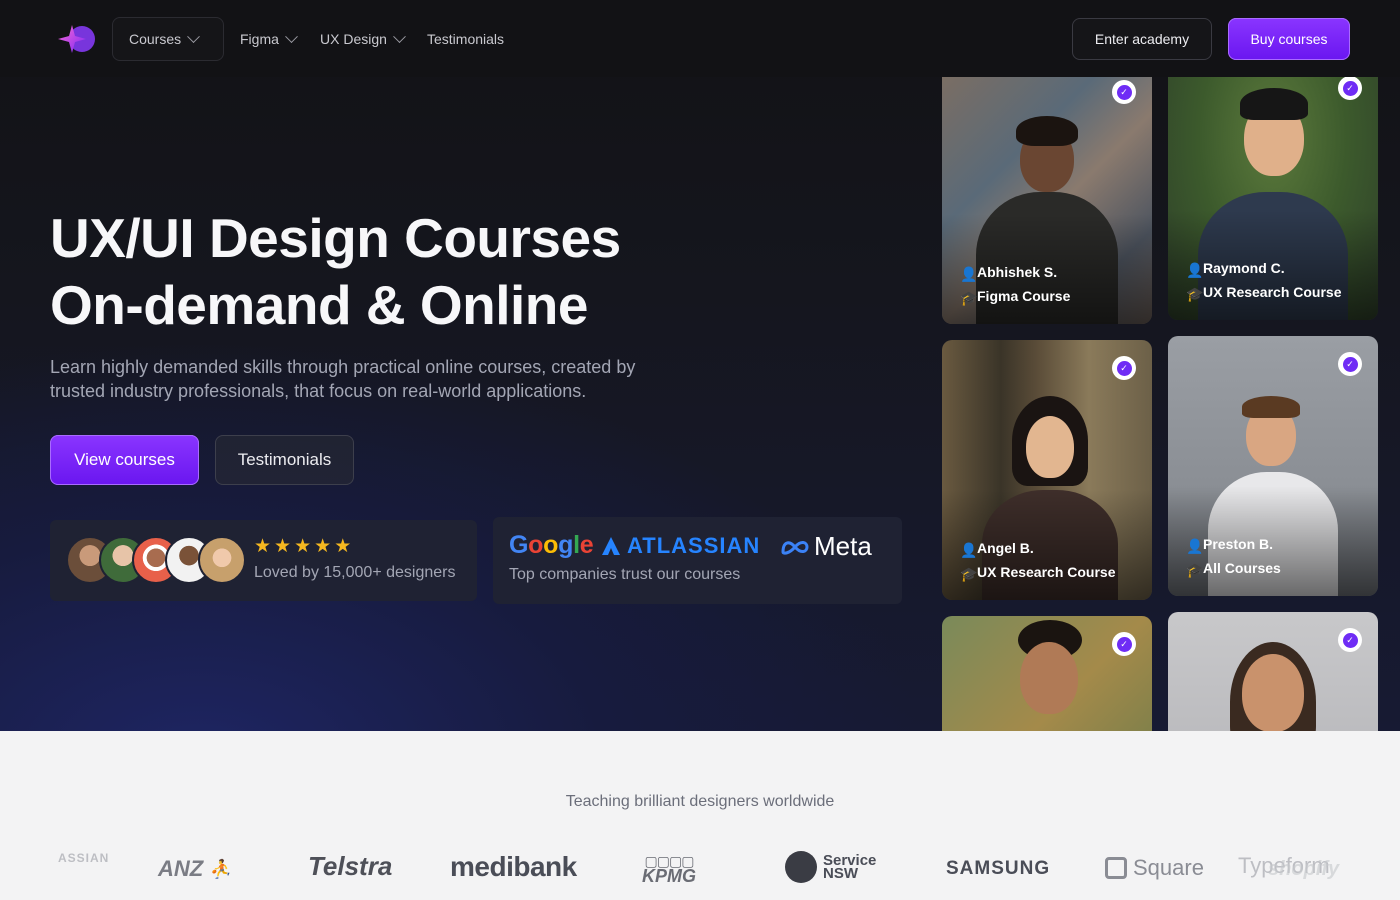 This screenshot has width=1400, height=900. Describe the element at coordinates (355, 572) in the screenshot. I see `loved-by-text: Loved by 15,000+ designers` at that location.